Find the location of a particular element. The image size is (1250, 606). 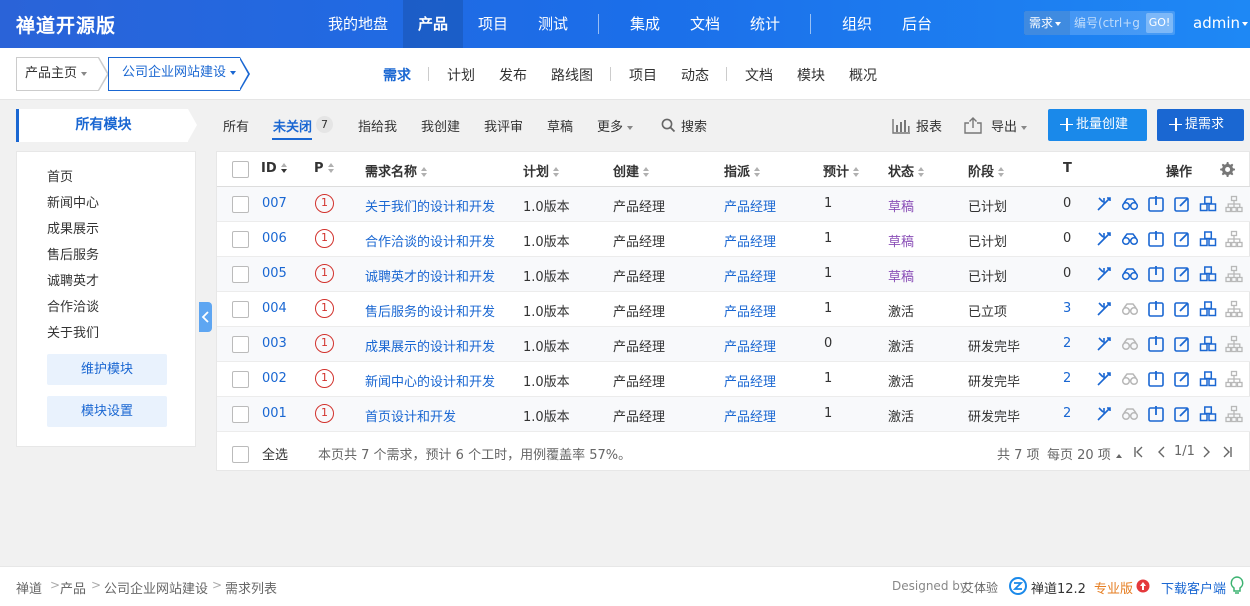

module-item: 关于我们 is located at coordinates (73, 331).